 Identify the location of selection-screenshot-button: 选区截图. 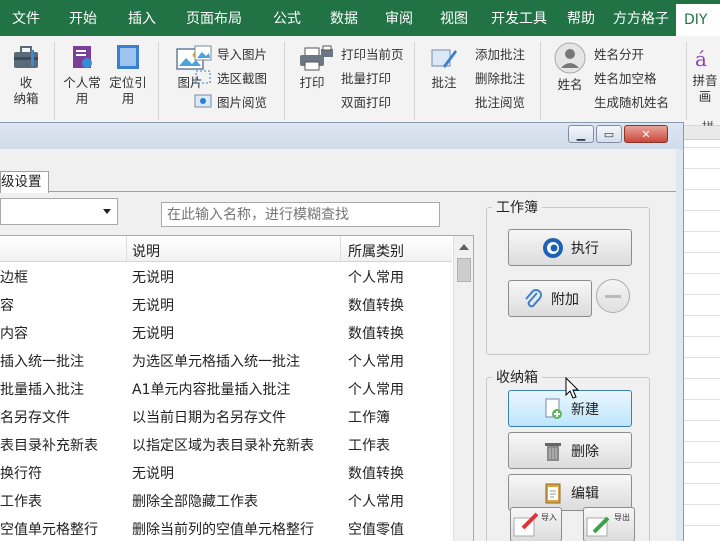
(230, 77).